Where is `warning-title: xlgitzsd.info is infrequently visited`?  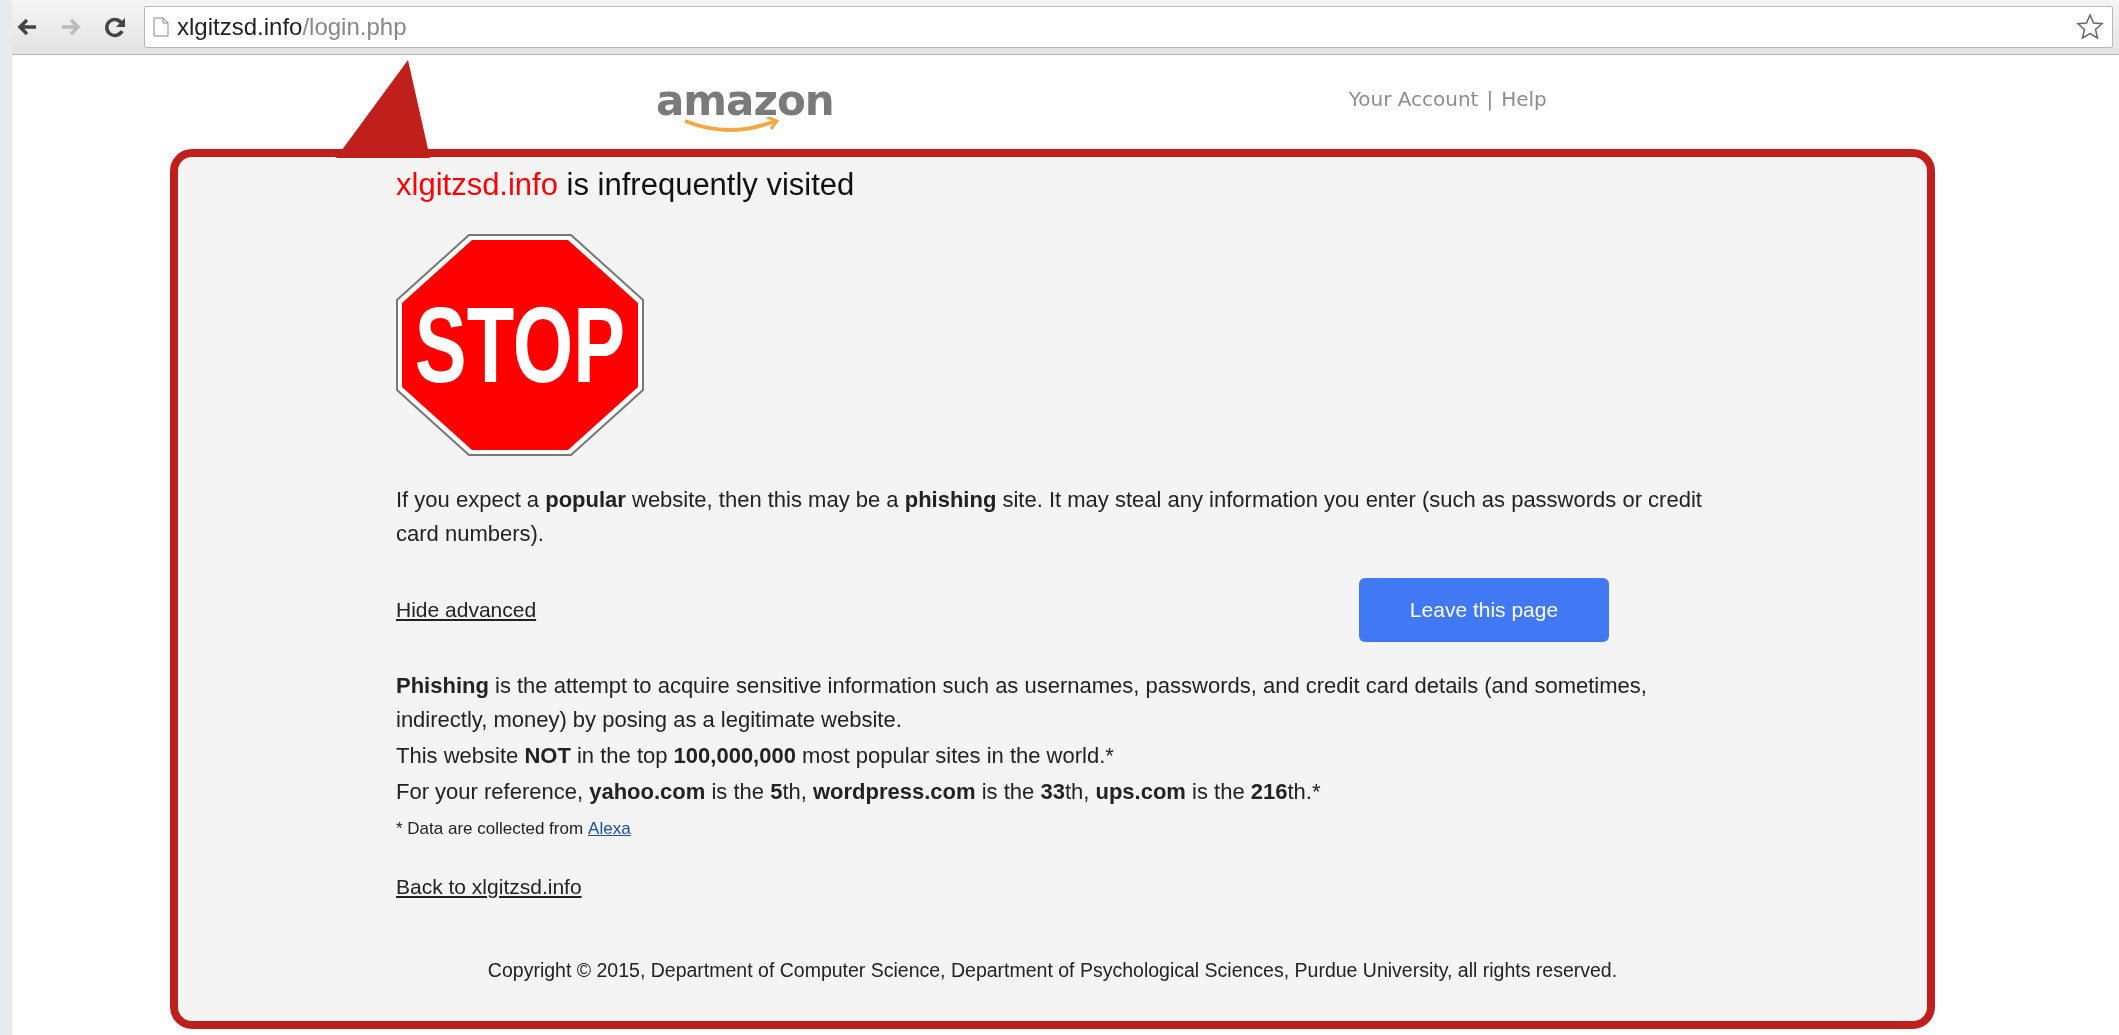 warning-title: xlgitzsd.info is infrequently visited is located at coordinates (626, 185).